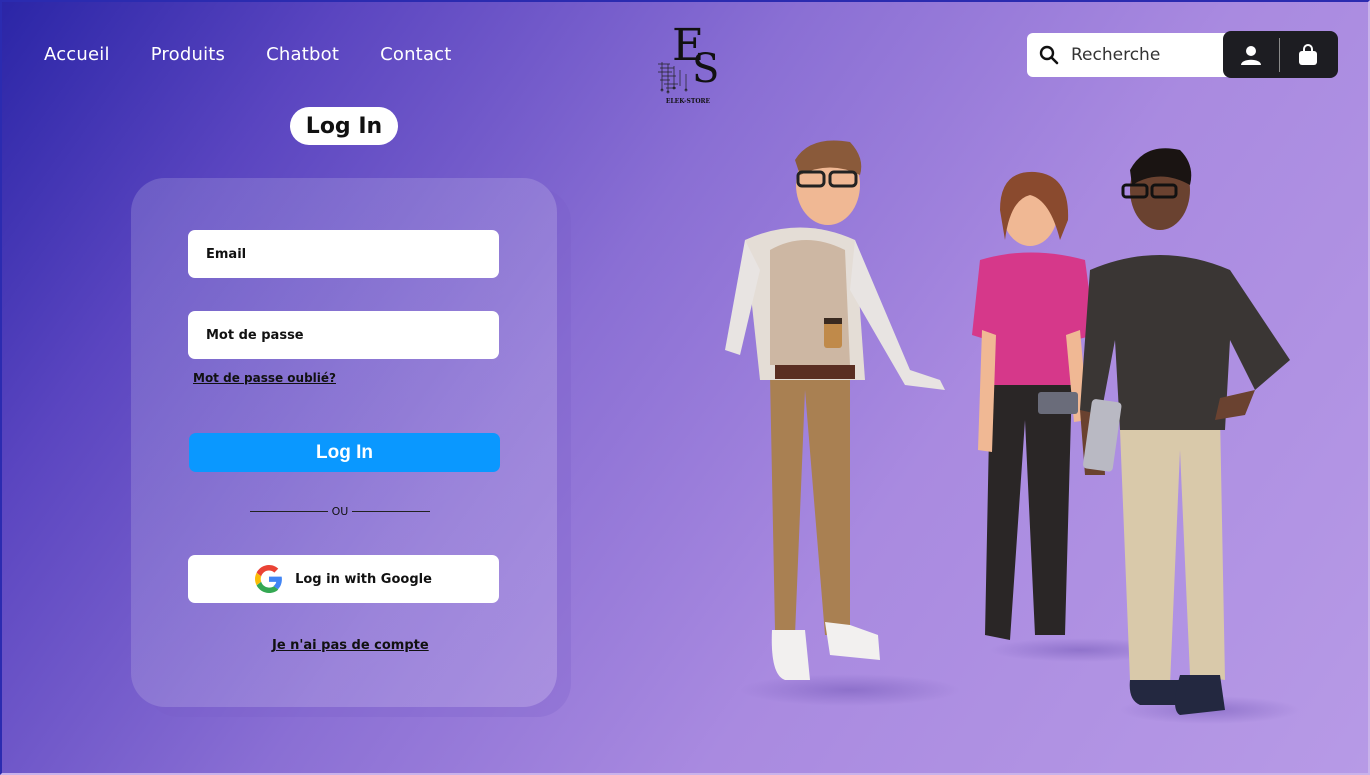  What do you see at coordinates (248, 54) in the screenshot?
I see `main-nav: Accueil Produits Chatbot Contact` at bounding box center [248, 54].